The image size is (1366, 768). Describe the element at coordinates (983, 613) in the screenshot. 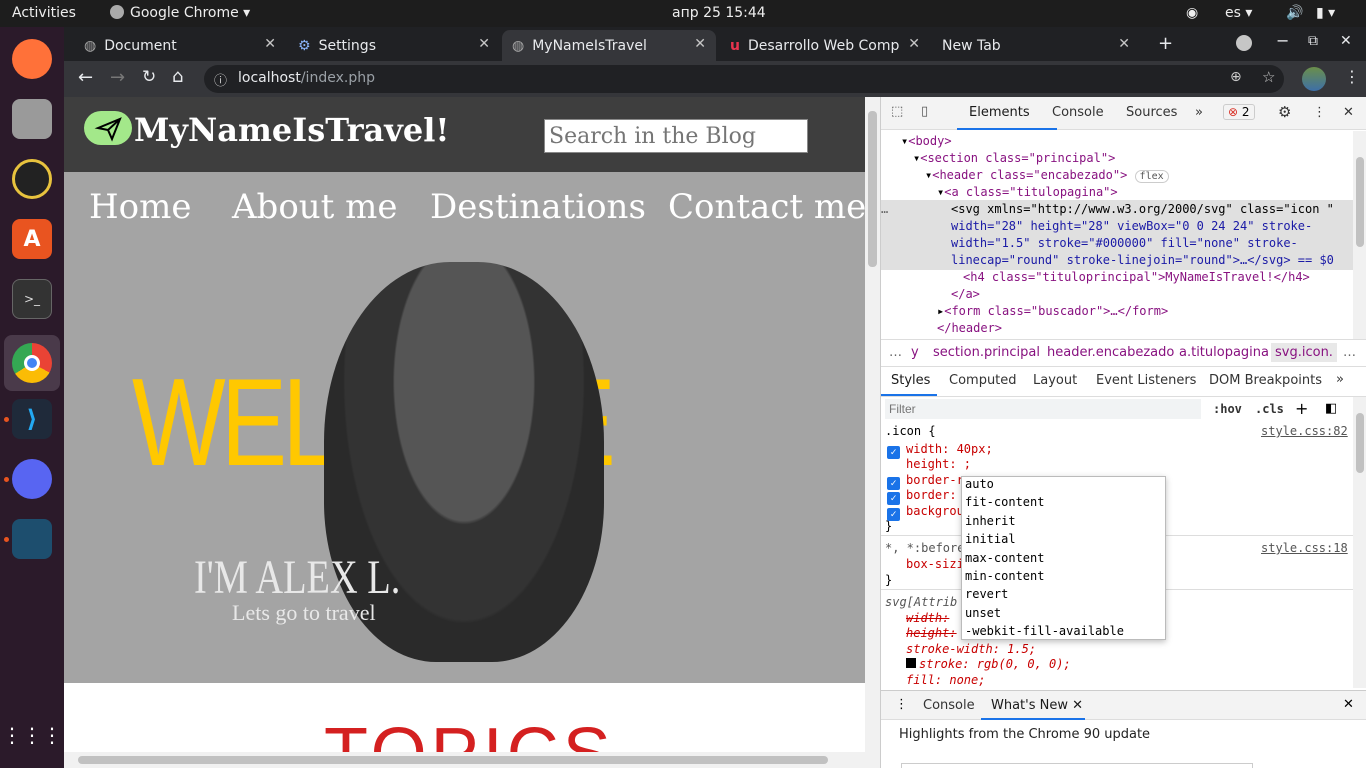

I see `suggest-unset: unset` at that location.